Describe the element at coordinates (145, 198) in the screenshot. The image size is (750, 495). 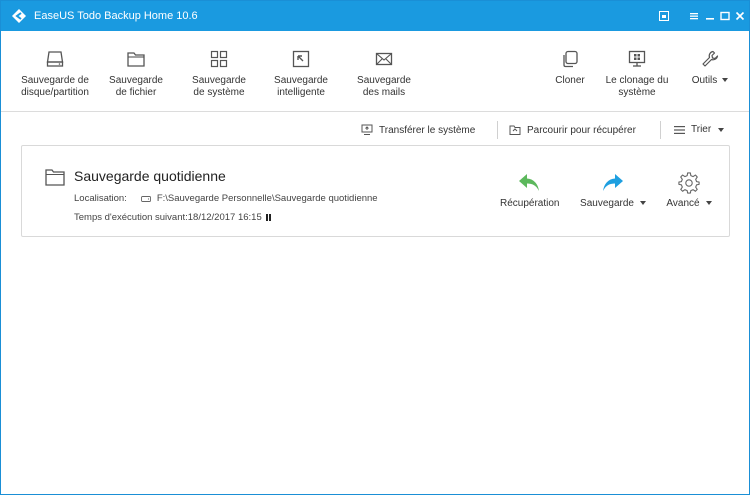
I see `drive-icon` at that location.